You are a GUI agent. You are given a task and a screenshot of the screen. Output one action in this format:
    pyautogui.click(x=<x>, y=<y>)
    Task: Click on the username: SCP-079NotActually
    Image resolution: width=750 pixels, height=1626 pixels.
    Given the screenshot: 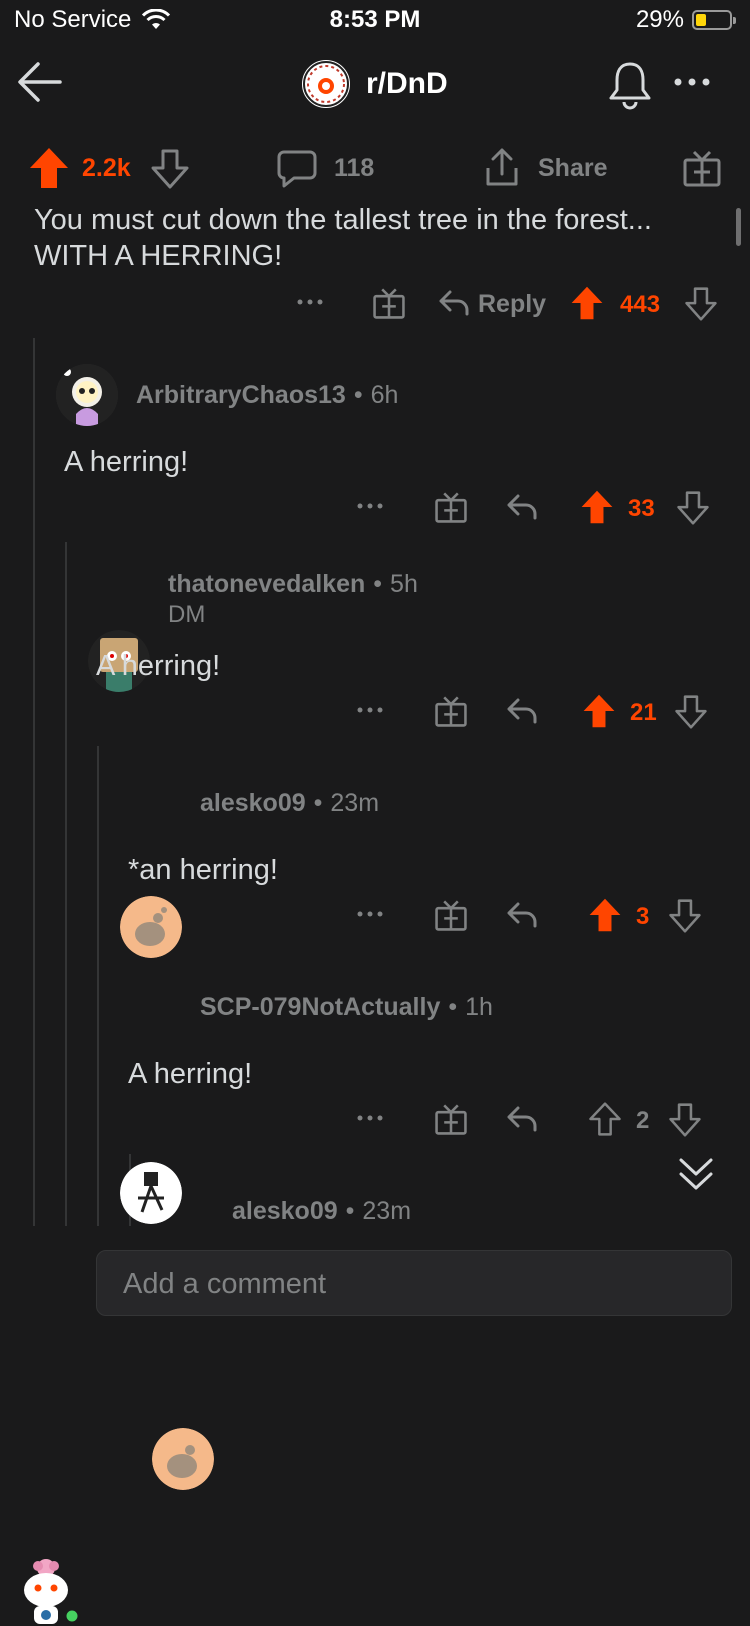 What is the action you would take?
    pyautogui.click(x=320, y=1007)
    